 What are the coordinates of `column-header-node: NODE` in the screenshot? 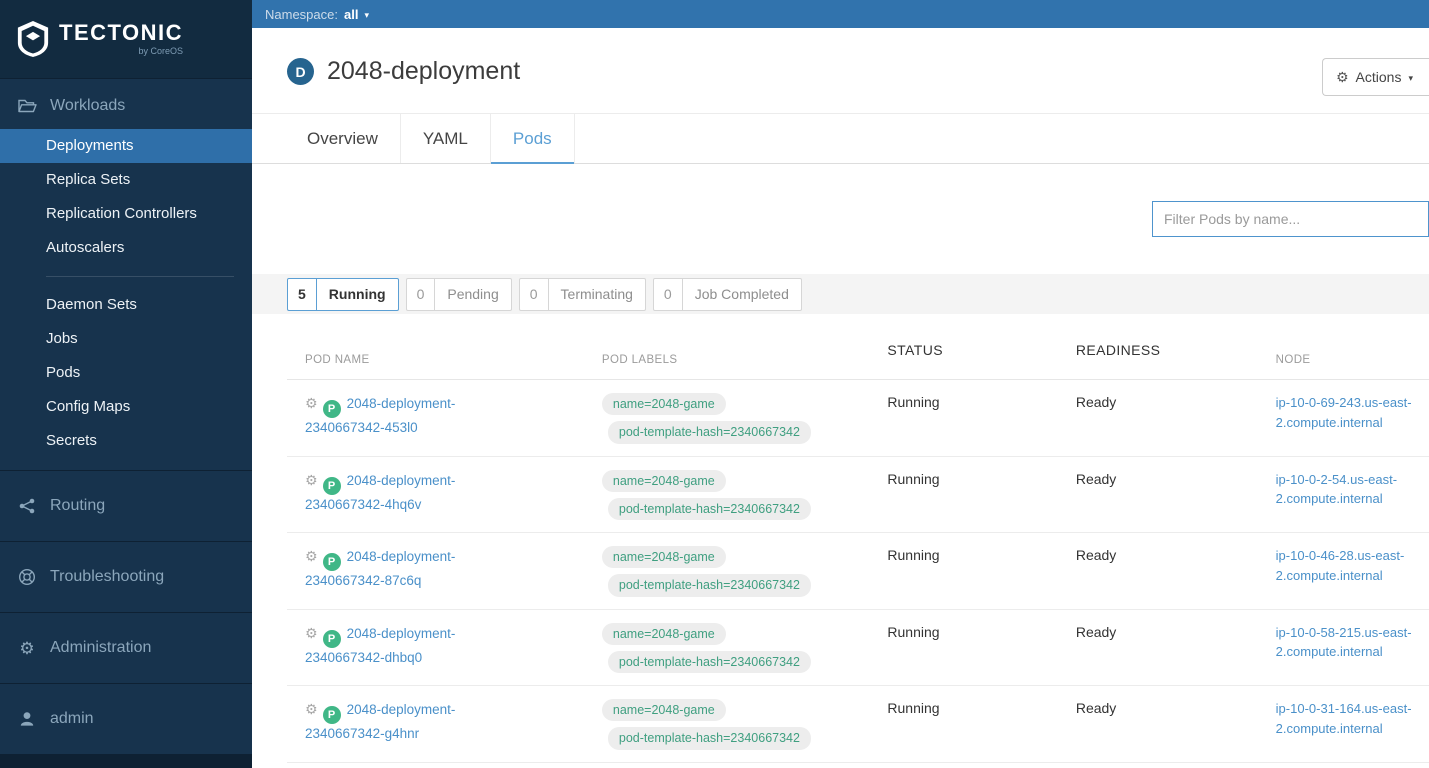 It's located at (1293, 360).